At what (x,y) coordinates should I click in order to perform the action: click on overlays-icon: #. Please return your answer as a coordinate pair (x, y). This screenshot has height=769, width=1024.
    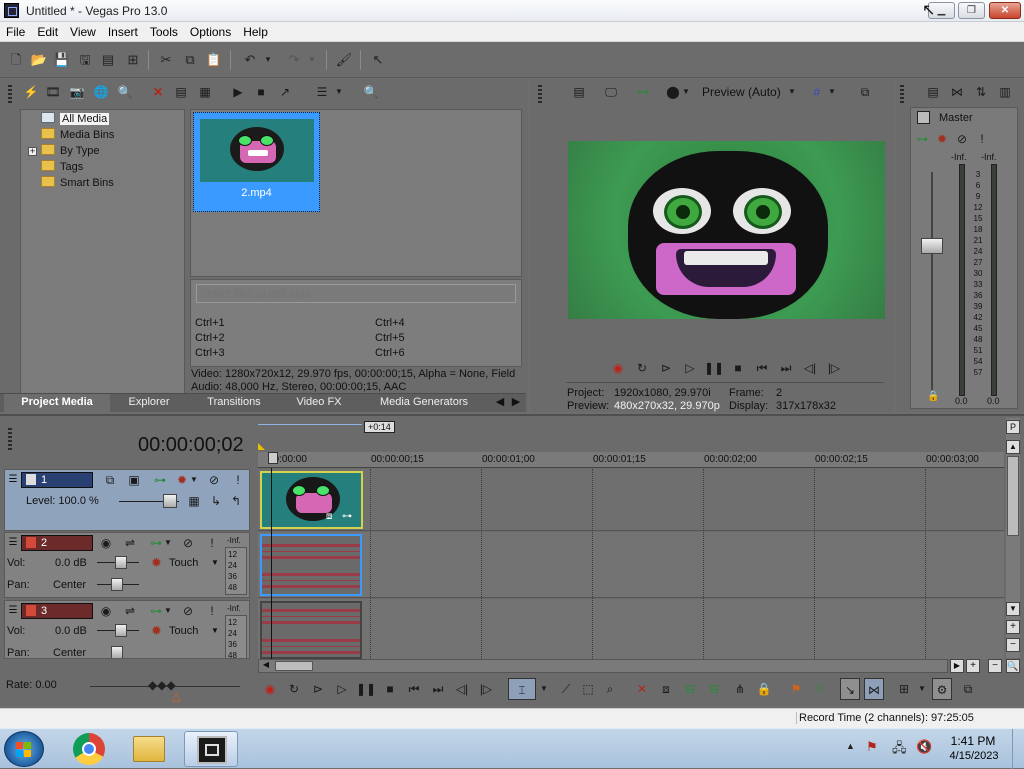
    Looking at the image, I should click on (817, 92).